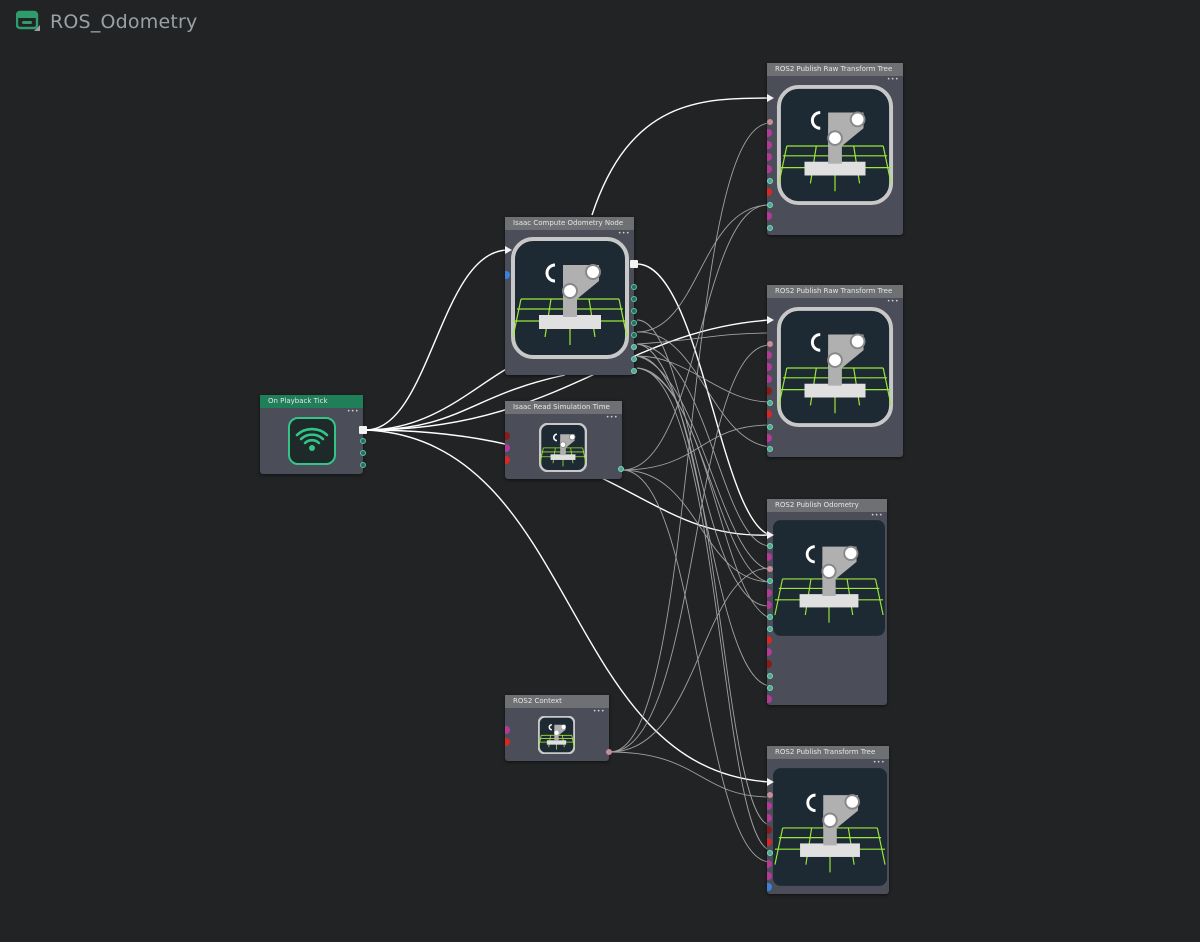 This screenshot has height=942, width=1200. What do you see at coordinates (311, 401) in the screenshot?
I see `node-title: On Playback Tick` at bounding box center [311, 401].